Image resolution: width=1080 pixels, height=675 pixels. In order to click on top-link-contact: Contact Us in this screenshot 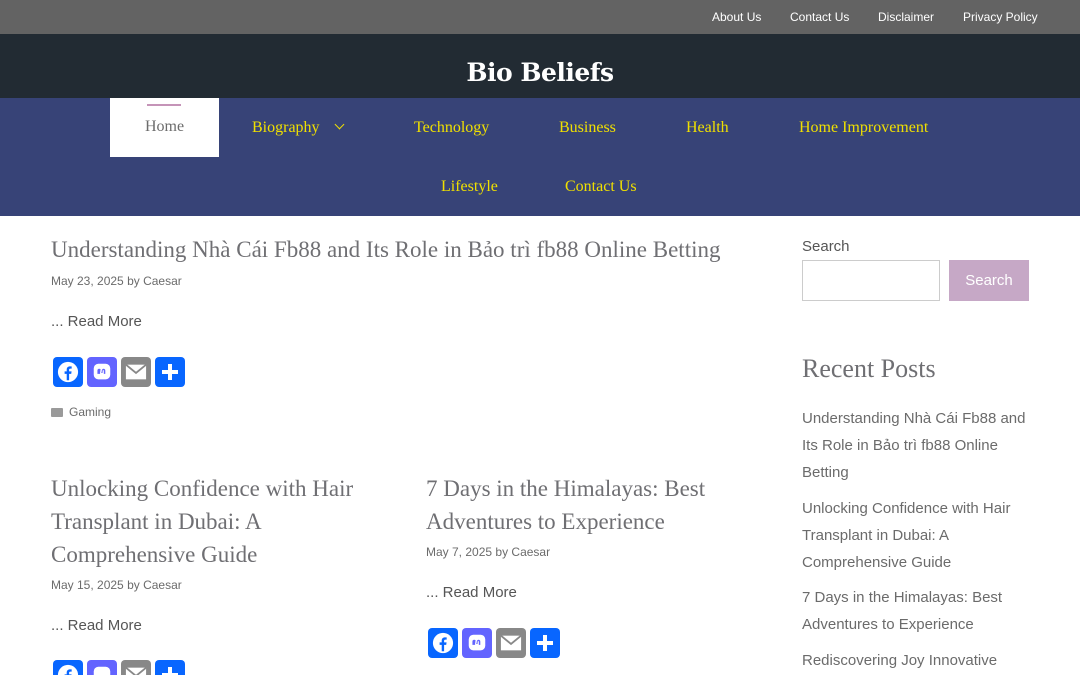, I will do `click(819, 17)`.